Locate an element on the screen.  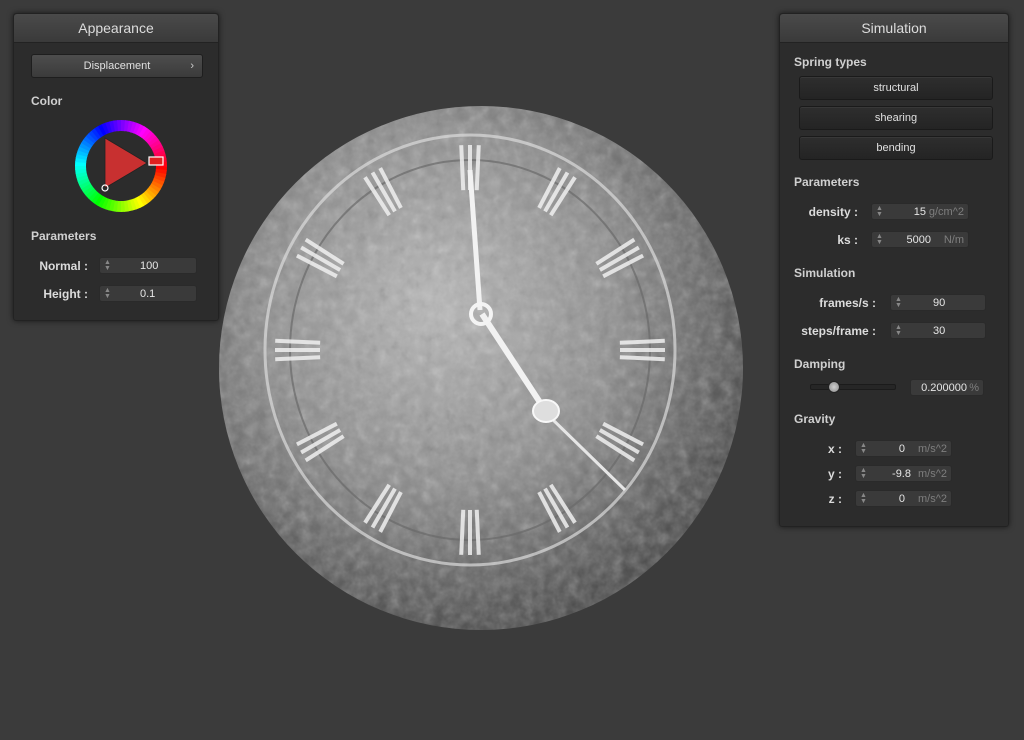
steps-value: 30 is located at coordinates (939, 331).